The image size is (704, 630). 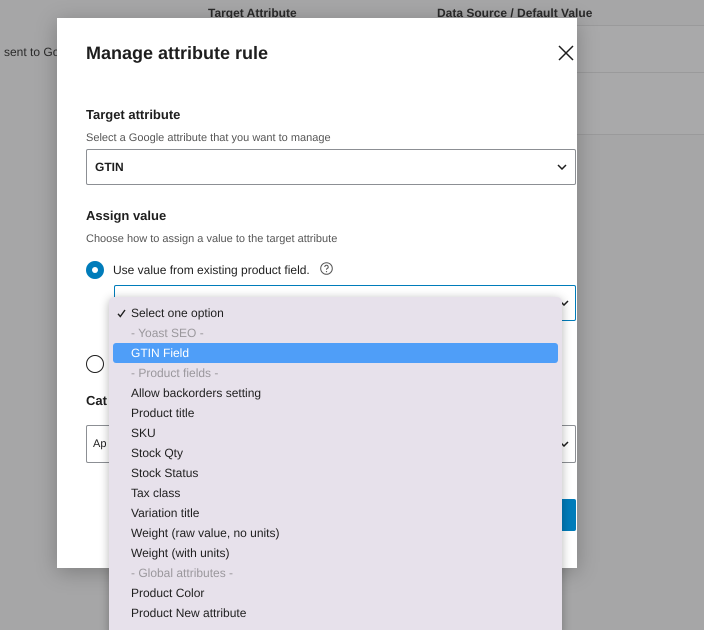 What do you see at coordinates (209, 138) in the screenshot?
I see `help-text: Select a Google attribute that you want to manage` at bounding box center [209, 138].